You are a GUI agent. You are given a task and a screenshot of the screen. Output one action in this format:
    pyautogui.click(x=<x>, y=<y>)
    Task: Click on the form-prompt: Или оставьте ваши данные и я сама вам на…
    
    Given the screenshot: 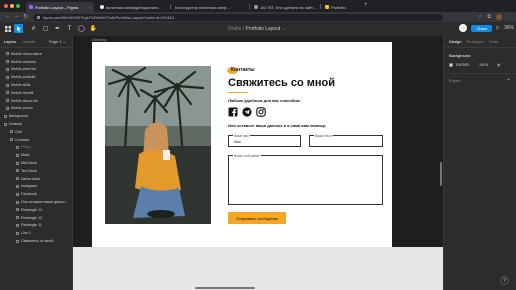 What is the action you would take?
    pyautogui.click(x=277, y=125)
    